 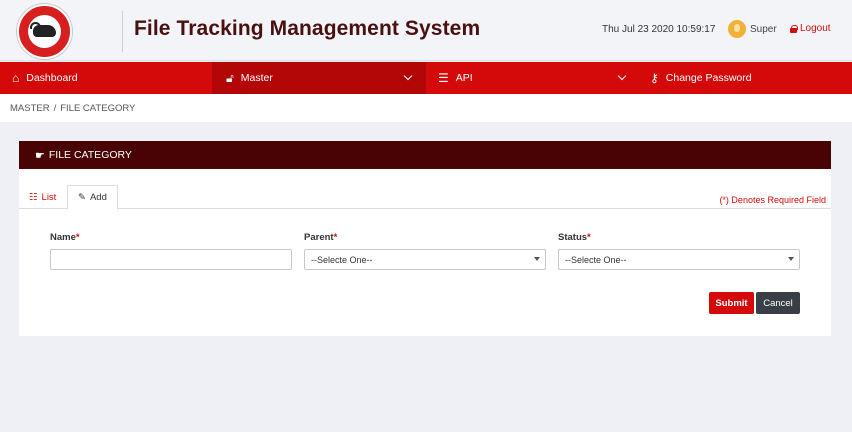 What do you see at coordinates (596, 259) in the screenshot?
I see `status-select-value: --Selecte One--` at bounding box center [596, 259].